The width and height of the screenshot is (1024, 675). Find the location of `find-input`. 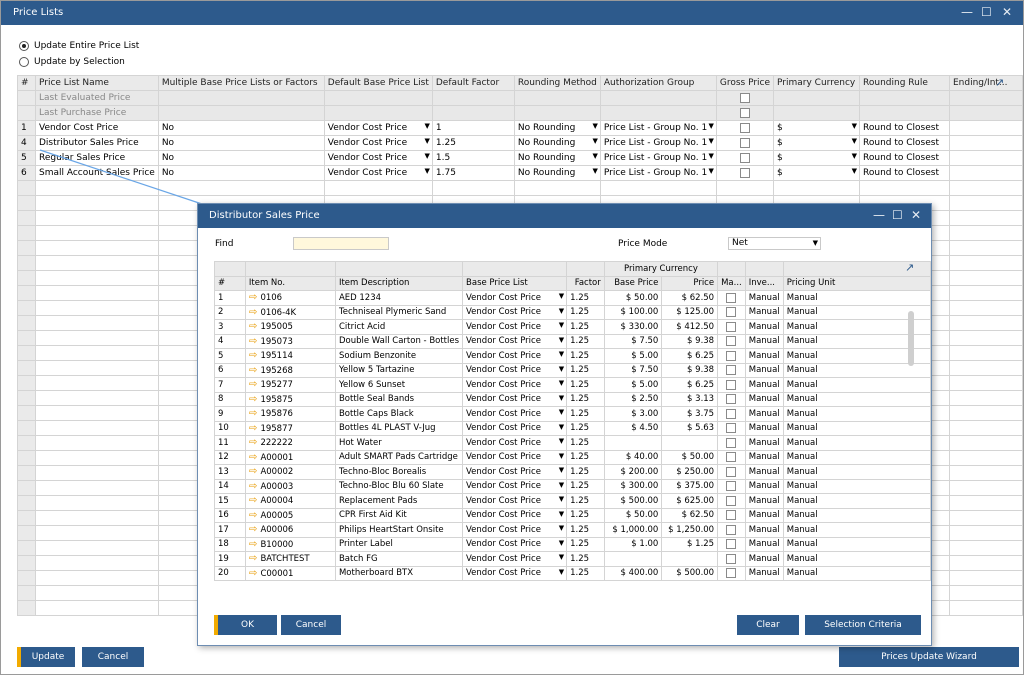

find-input is located at coordinates (341, 243).